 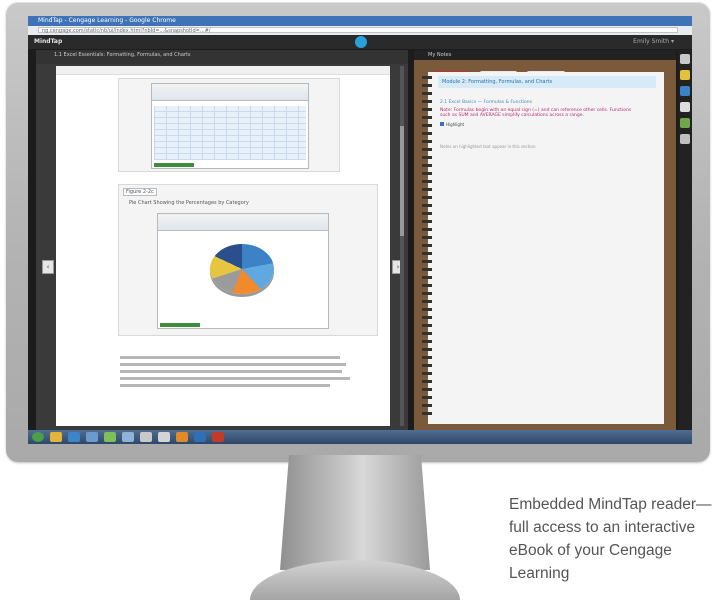 I want to click on highlight-icon, so click(x=442, y=124).